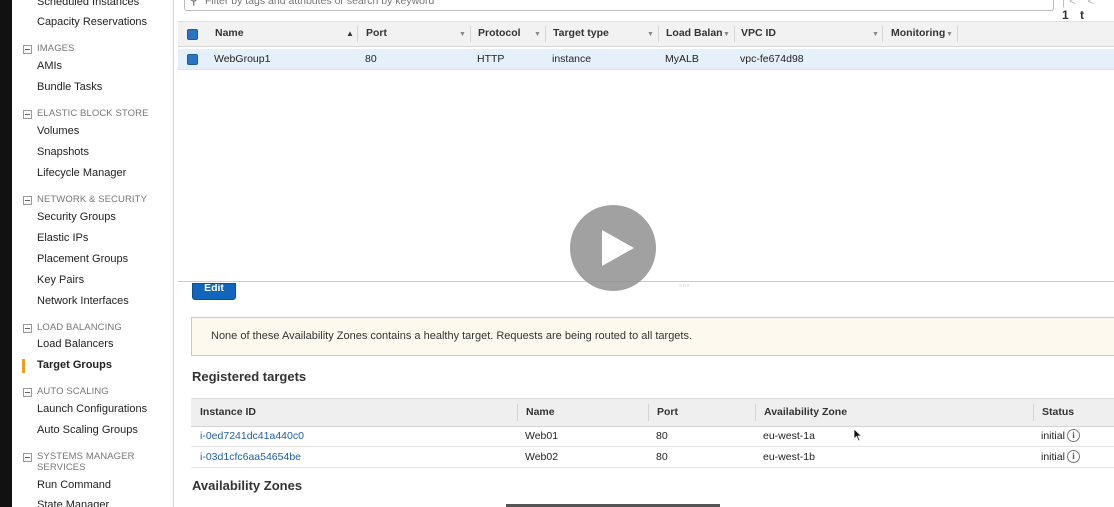 The image size is (1114, 507). Describe the element at coordinates (88, 4) in the screenshot. I see `sidebar-item-scheduled-instances: Scheduled Instances` at that location.